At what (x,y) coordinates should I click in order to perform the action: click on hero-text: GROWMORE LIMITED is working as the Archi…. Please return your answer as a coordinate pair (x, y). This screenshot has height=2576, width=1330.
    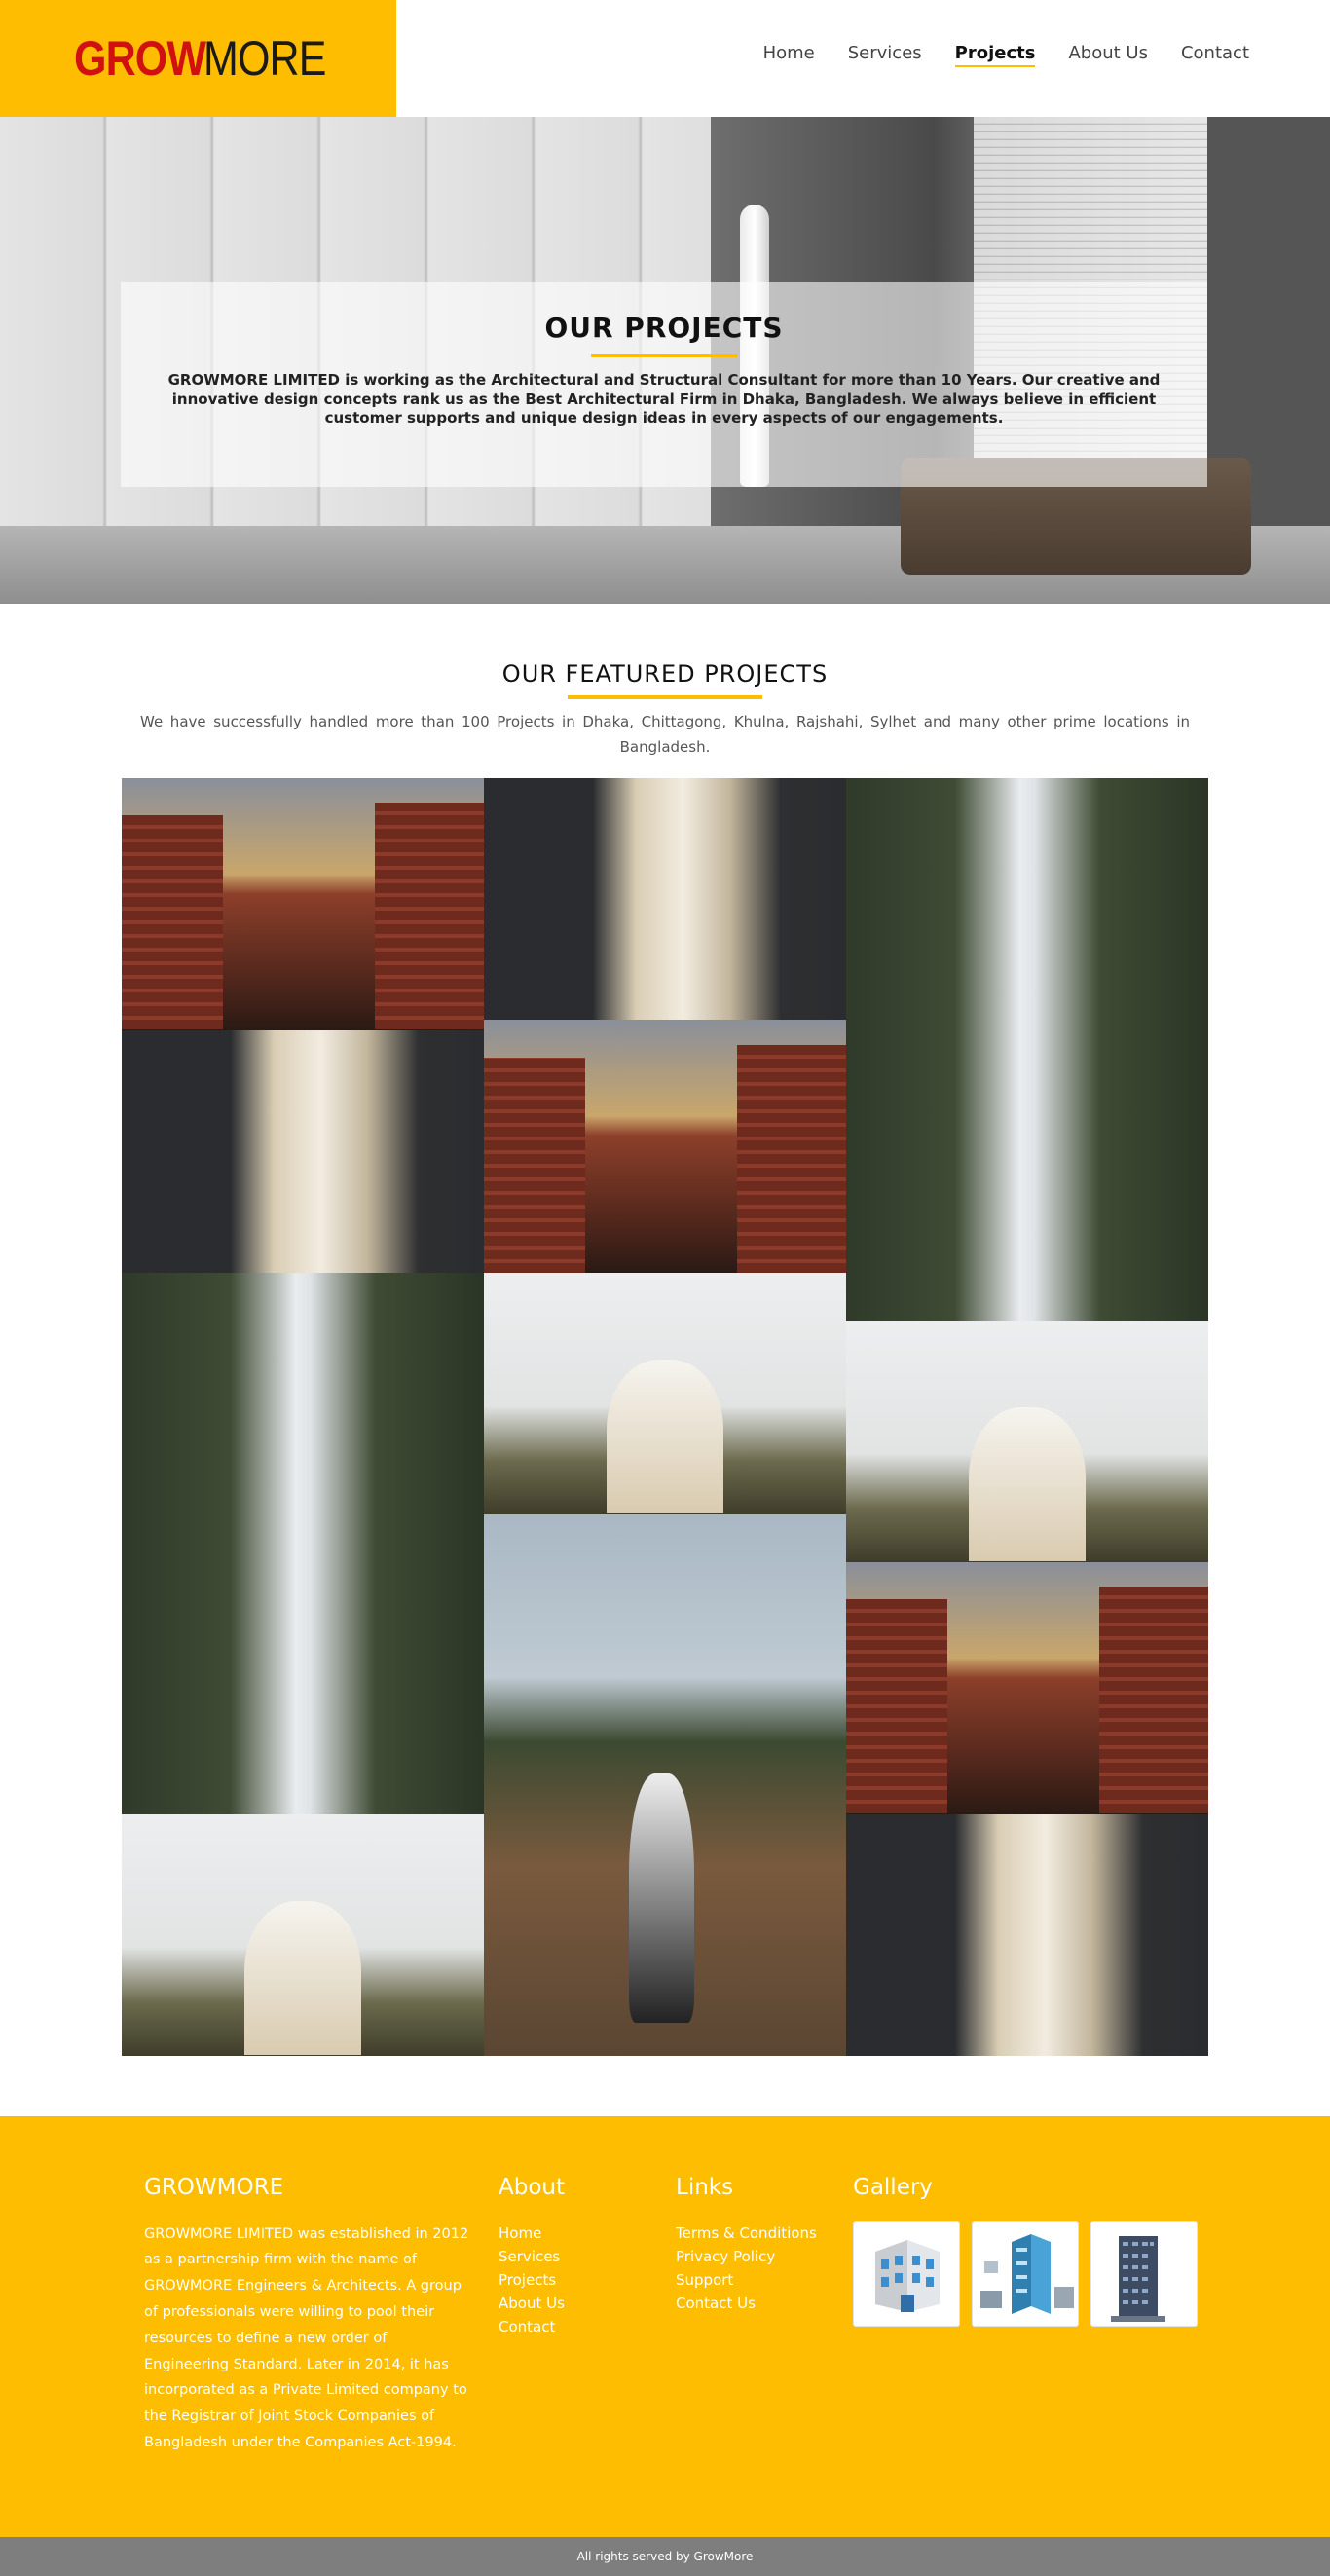
    Looking at the image, I should click on (664, 399).